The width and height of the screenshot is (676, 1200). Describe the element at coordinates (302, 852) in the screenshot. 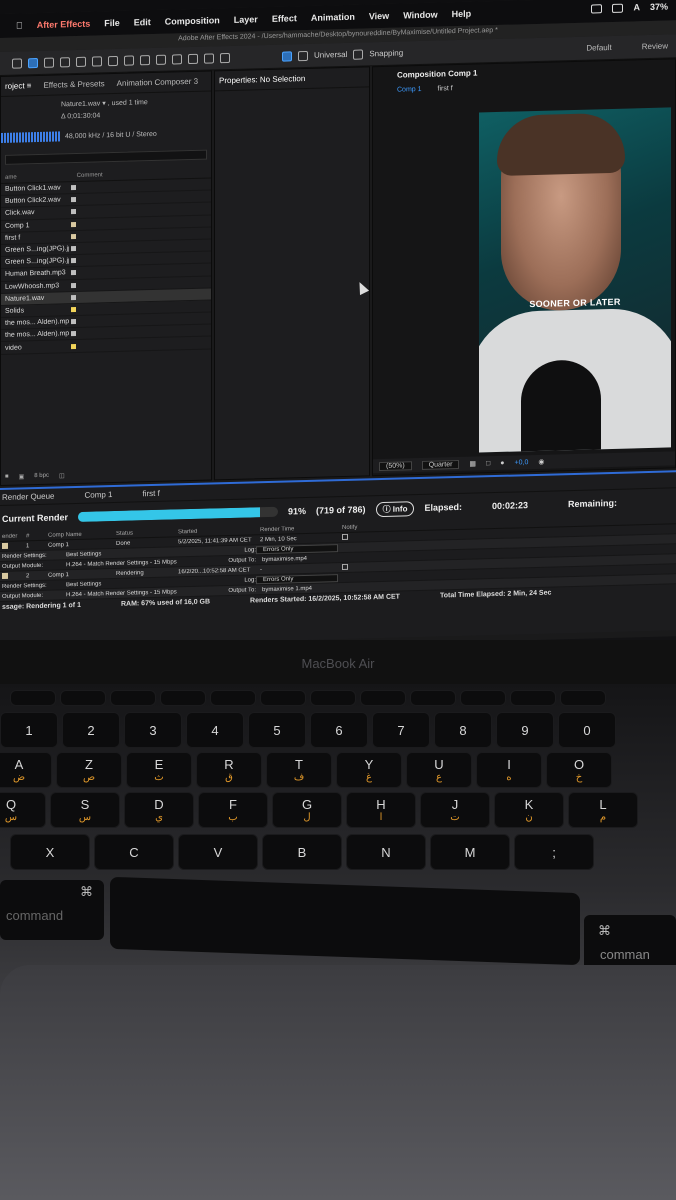

I see `key-b: B` at that location.